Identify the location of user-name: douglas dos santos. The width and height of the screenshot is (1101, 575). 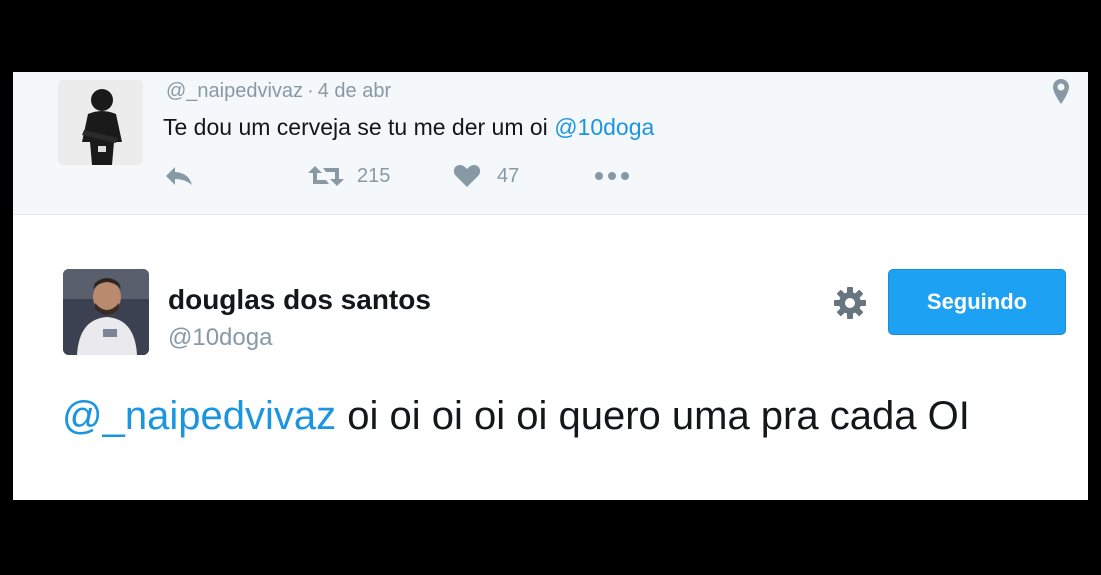
(299, 300).